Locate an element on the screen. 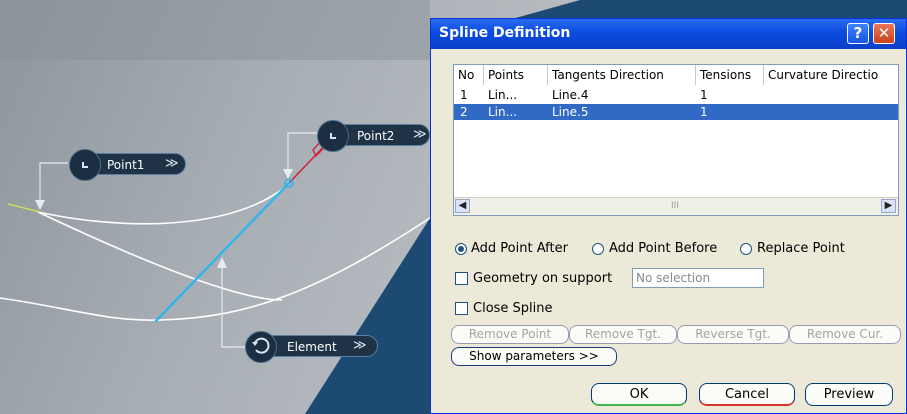 Image resolution: width=907 pixels, height=414 pixels. replace-point-label: Replace Point is located at coordinates (801, 248).